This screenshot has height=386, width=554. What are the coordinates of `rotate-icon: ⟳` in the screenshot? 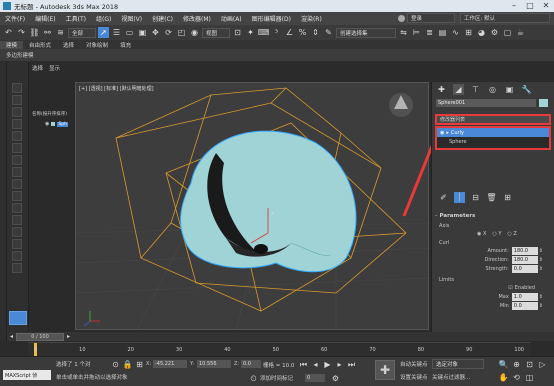 It's located at (168, 32).